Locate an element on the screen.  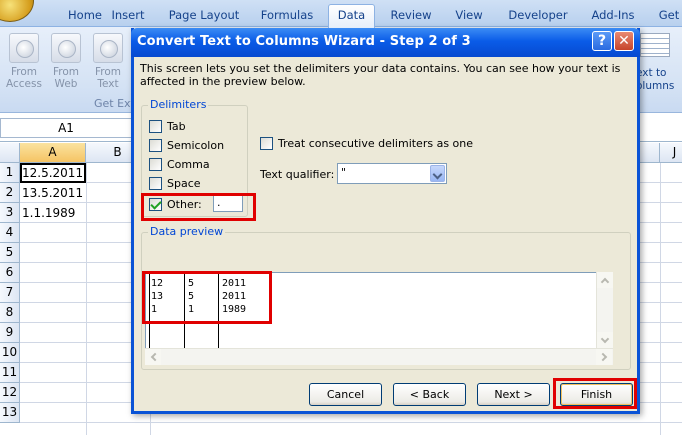
row-header-9: 9 is located at coordinates (10, 333).